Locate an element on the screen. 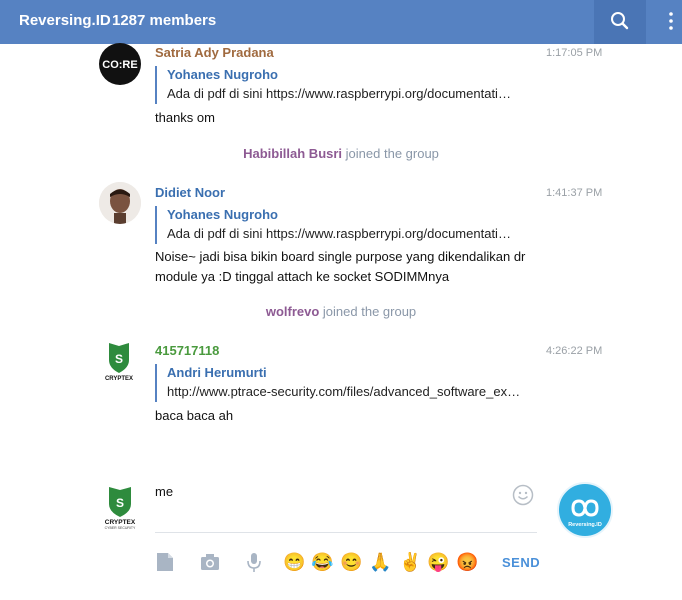 This screenshot has width=682, height=600. camera-icon is located at coordinates (210, 562).